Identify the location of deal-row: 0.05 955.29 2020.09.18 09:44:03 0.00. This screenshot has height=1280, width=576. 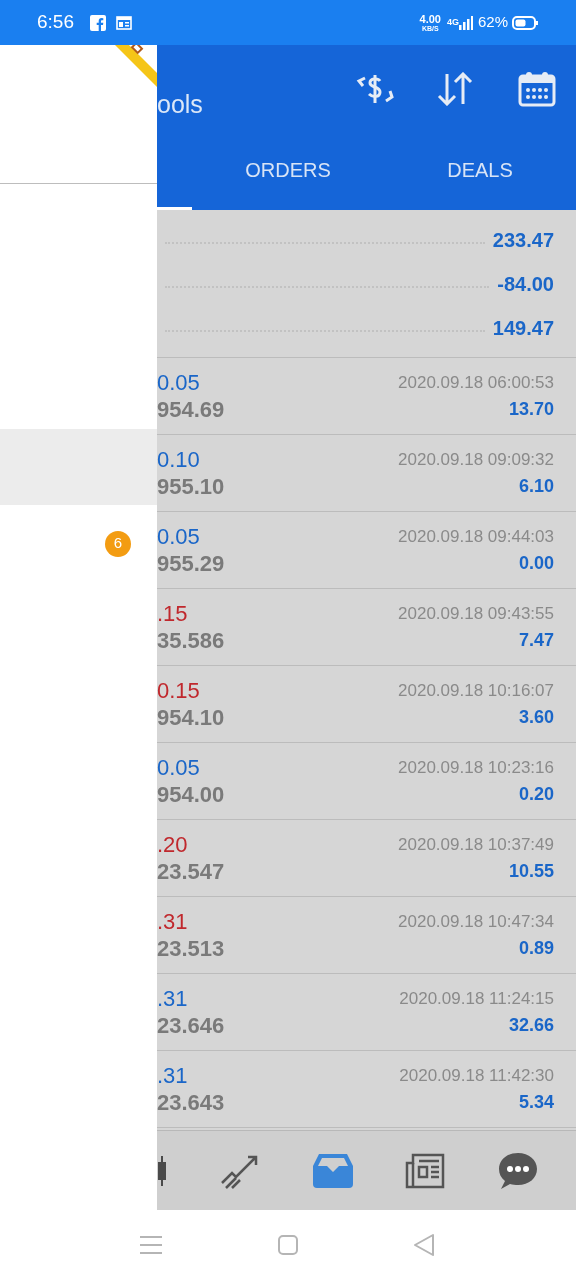
(366, 550).